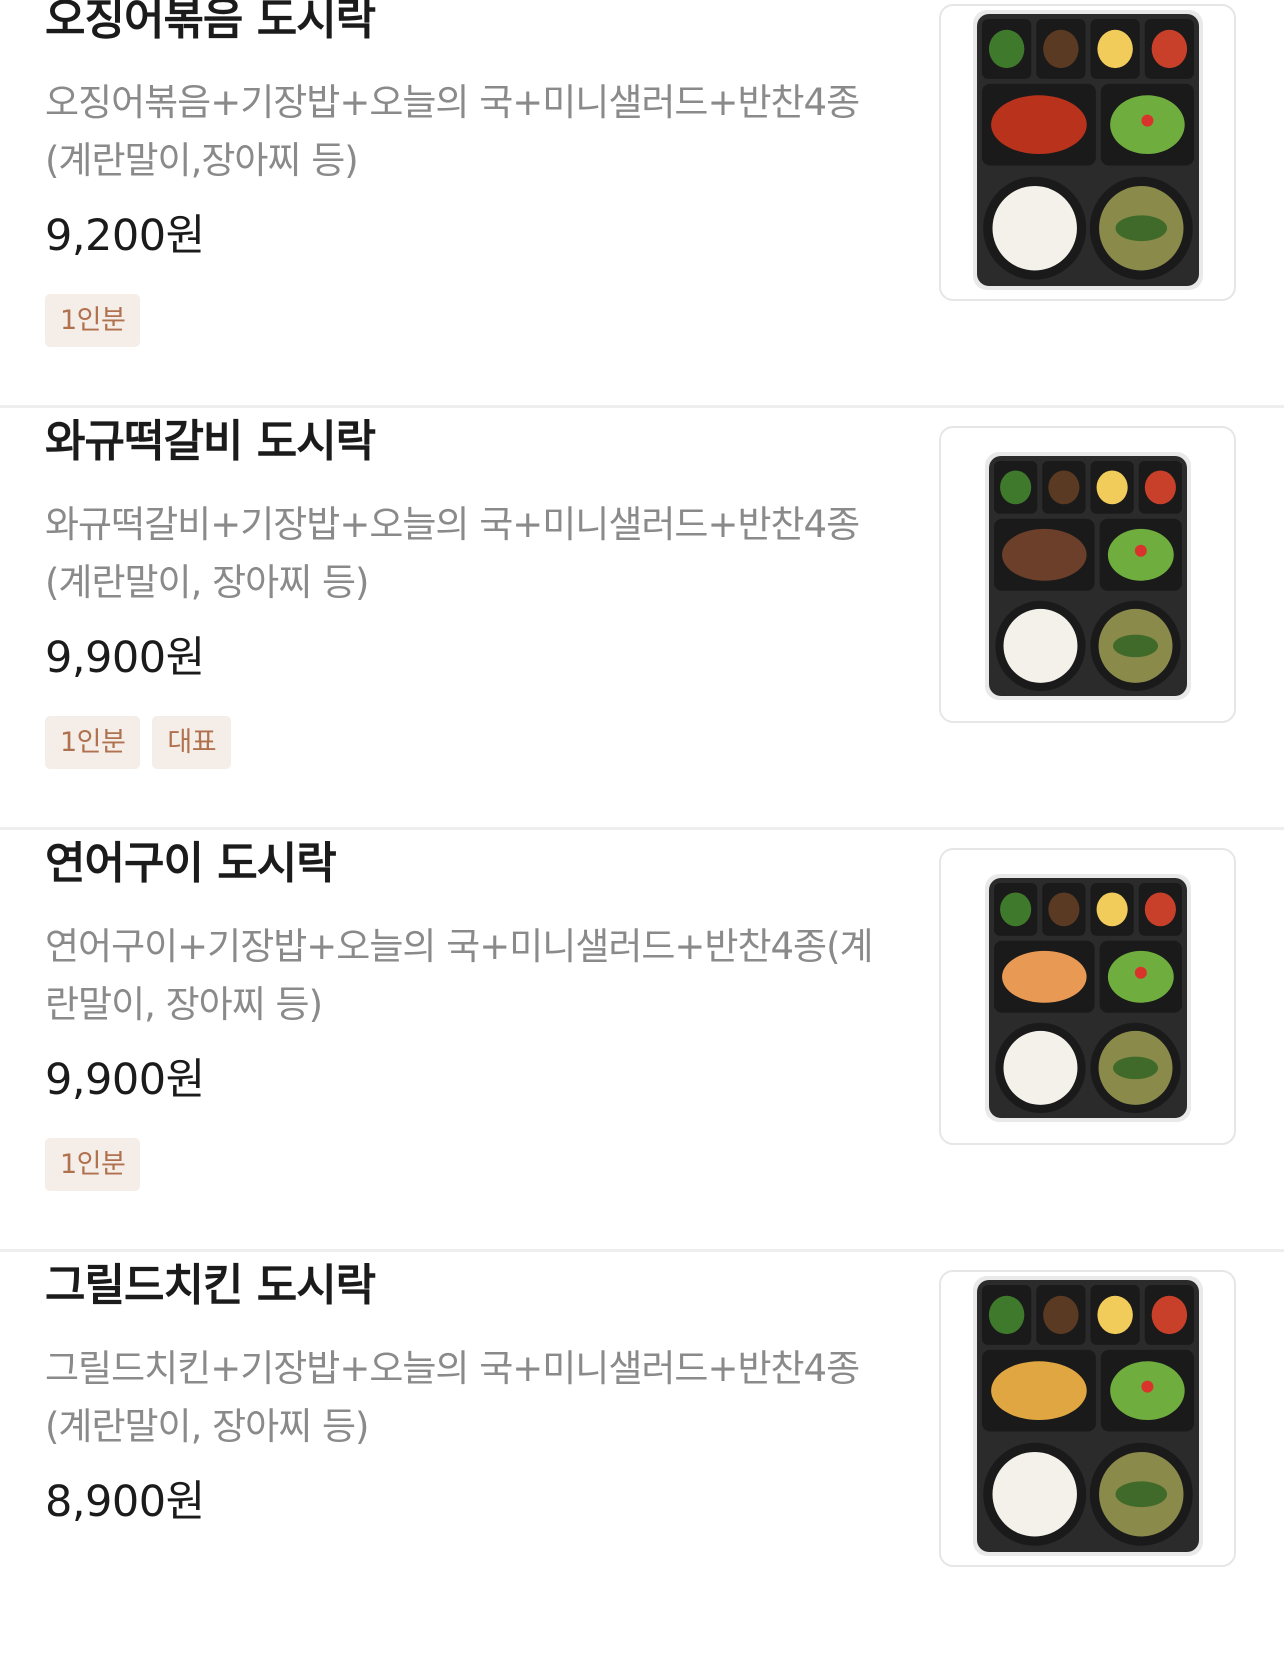 This screenshot has height=1674, width=1284. What do you see at coordinates (452, 131) in the screenshot?
I see `menu-item-description: 오징어볶음+기장밥+오늘의 국+미니샐러드+반찬4종 (계란말이,장아찌 등)` at bounding box center [452, 131].